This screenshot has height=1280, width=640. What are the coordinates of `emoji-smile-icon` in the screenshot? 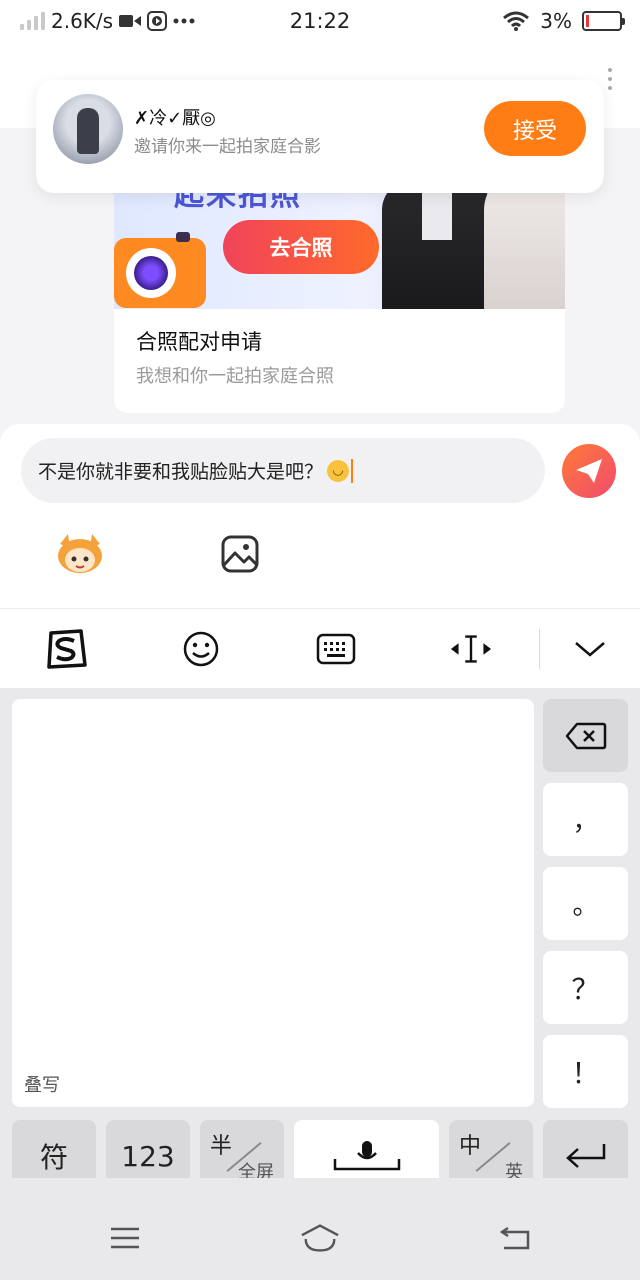 It's located at (201, 649).